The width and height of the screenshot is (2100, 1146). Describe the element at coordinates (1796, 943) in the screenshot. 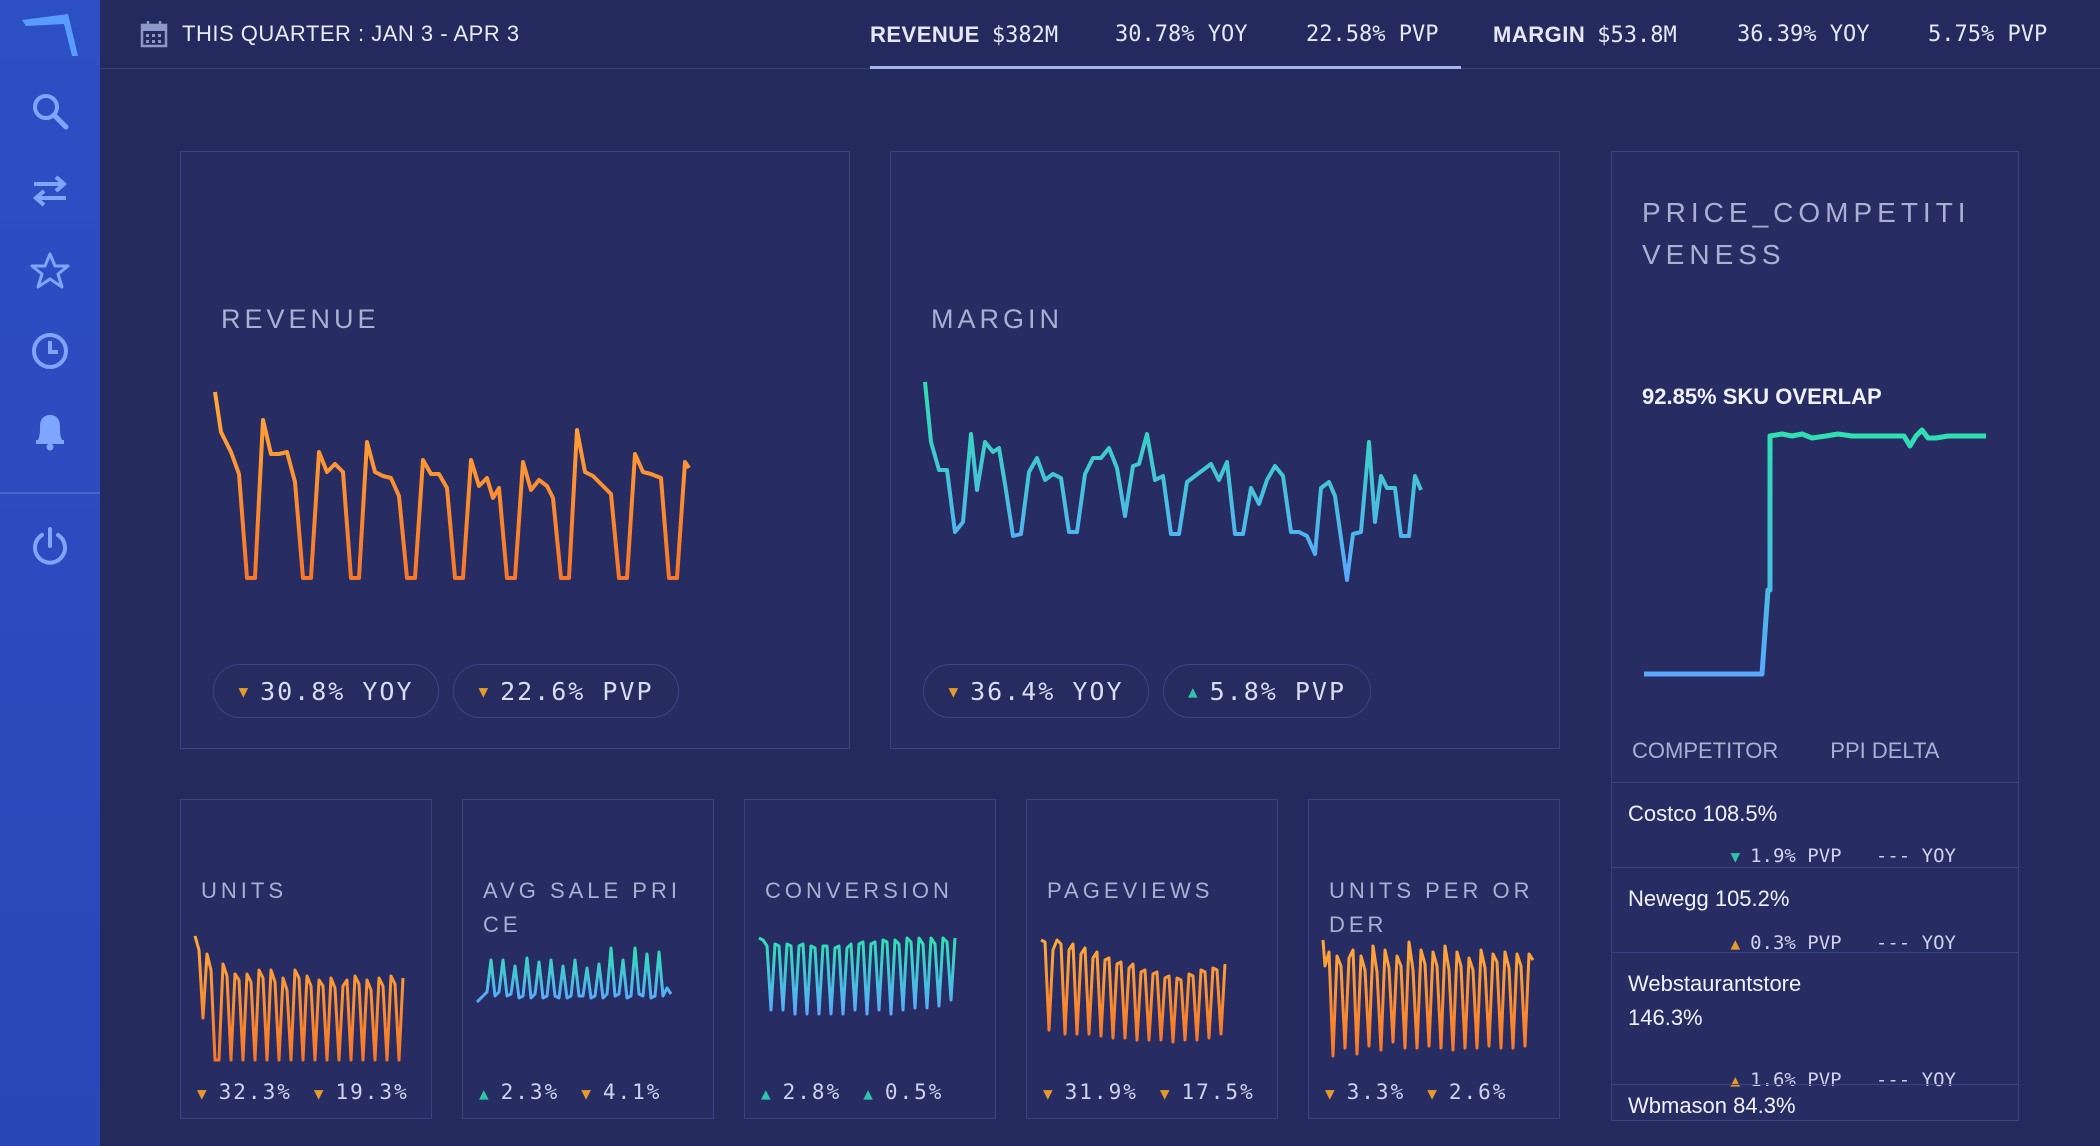

I see `competitor-pvp: 0.3% PVP` at that location.